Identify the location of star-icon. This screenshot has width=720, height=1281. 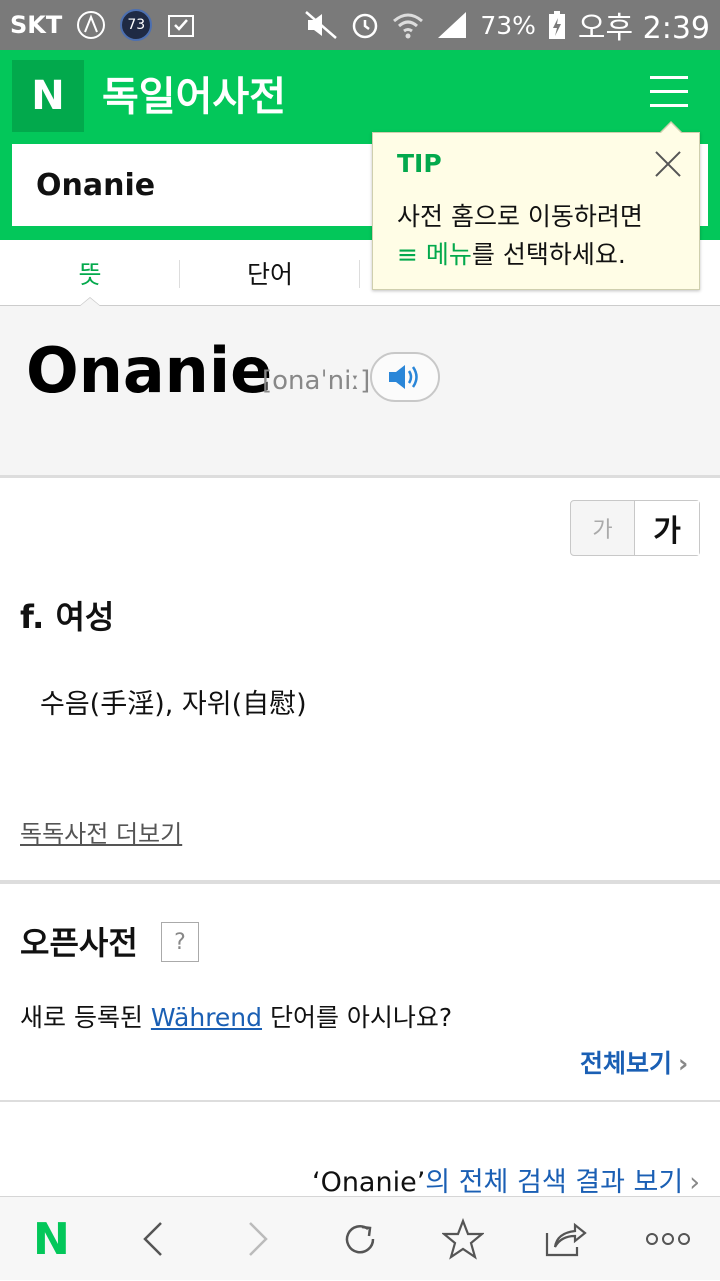
(462, 1239).